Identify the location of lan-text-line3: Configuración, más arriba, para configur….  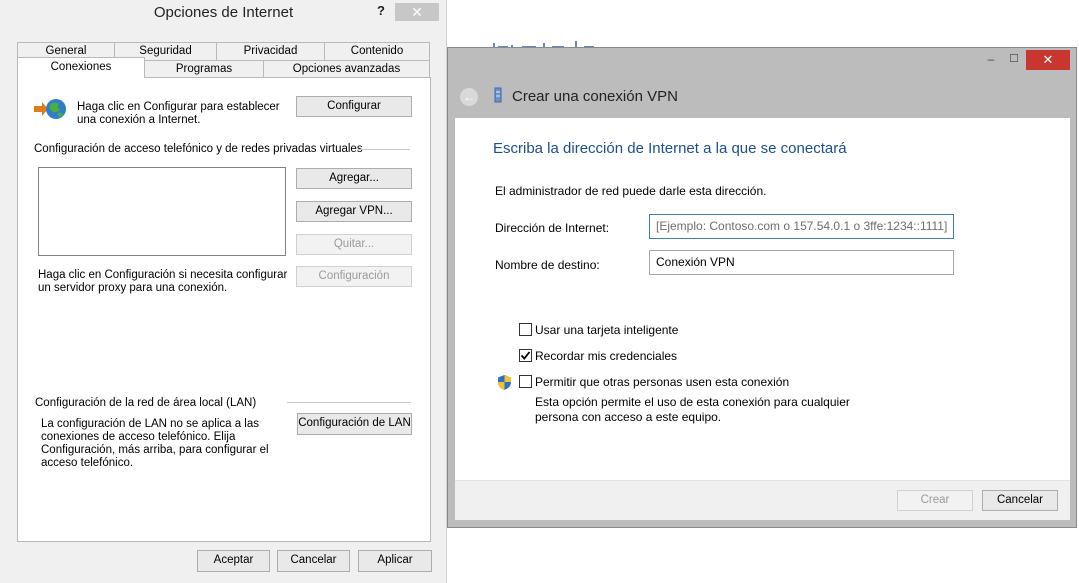
(155, 450).